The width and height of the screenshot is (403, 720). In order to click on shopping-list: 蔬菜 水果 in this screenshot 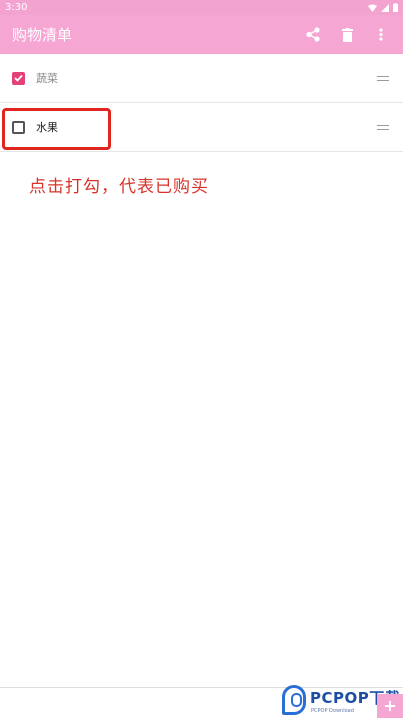, I will do `click(201, 103)`.